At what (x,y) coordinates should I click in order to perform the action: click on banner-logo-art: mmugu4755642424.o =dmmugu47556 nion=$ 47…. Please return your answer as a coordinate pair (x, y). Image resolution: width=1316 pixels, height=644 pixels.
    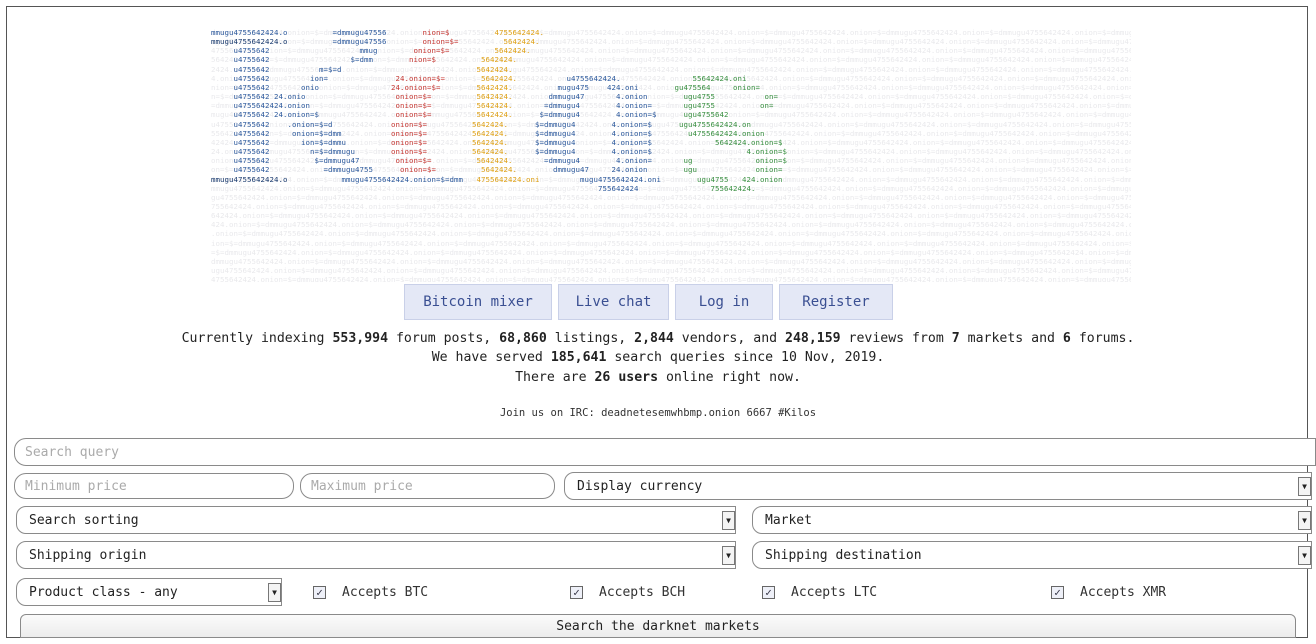
    Looking at the image, I should click on (499, 110).